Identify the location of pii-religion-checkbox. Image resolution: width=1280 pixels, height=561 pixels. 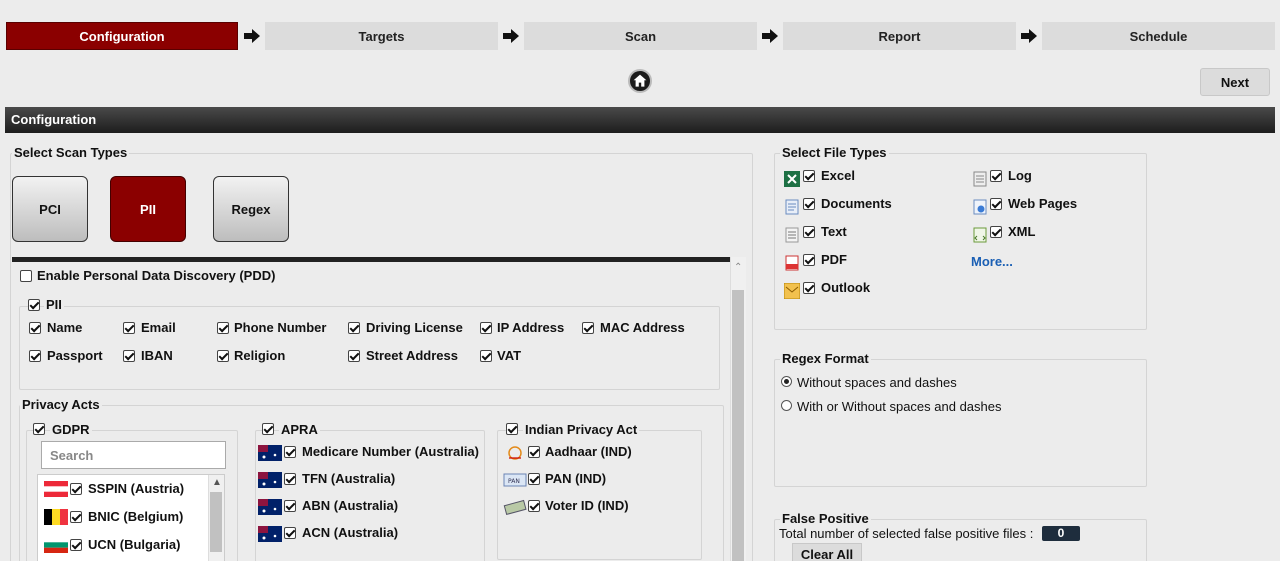
(223, 356).